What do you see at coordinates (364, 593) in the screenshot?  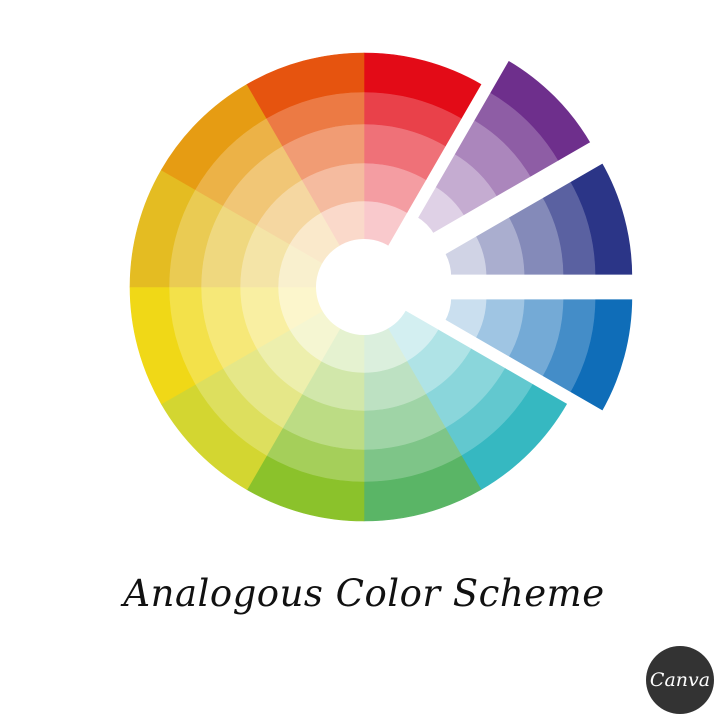 I see `caption-title: Analogous Color Scheme` at bounding box center [364, 593].